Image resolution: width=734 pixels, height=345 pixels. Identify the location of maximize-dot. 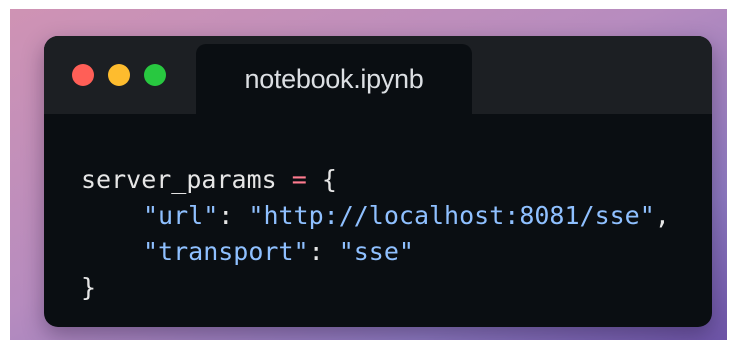
(155, 75).